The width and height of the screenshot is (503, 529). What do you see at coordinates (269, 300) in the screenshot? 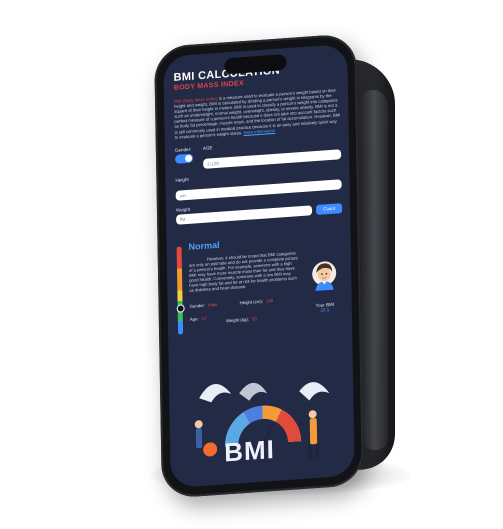
I see `result-height-value: 165` at bounding box center [269, 300].